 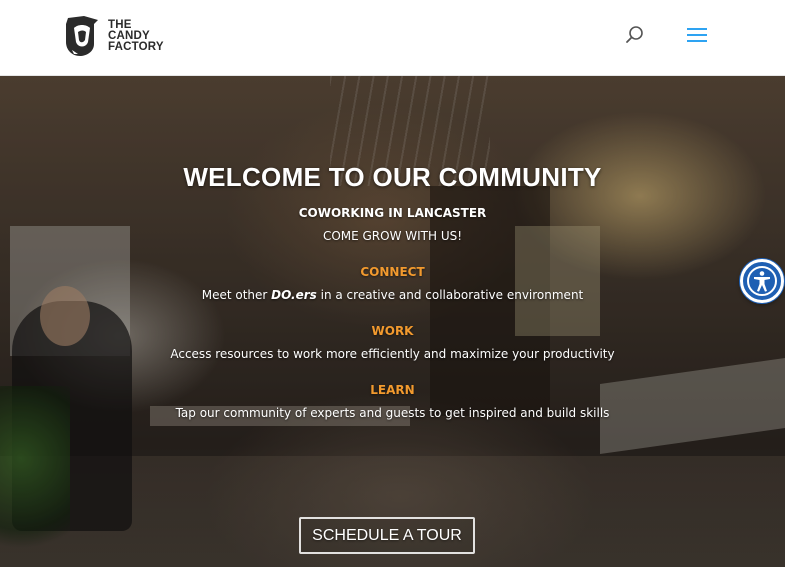 What do you see at coordinates (392, 331) in the screenshot?
I see `work-heading: WORK` at bounding box center [392, 331].